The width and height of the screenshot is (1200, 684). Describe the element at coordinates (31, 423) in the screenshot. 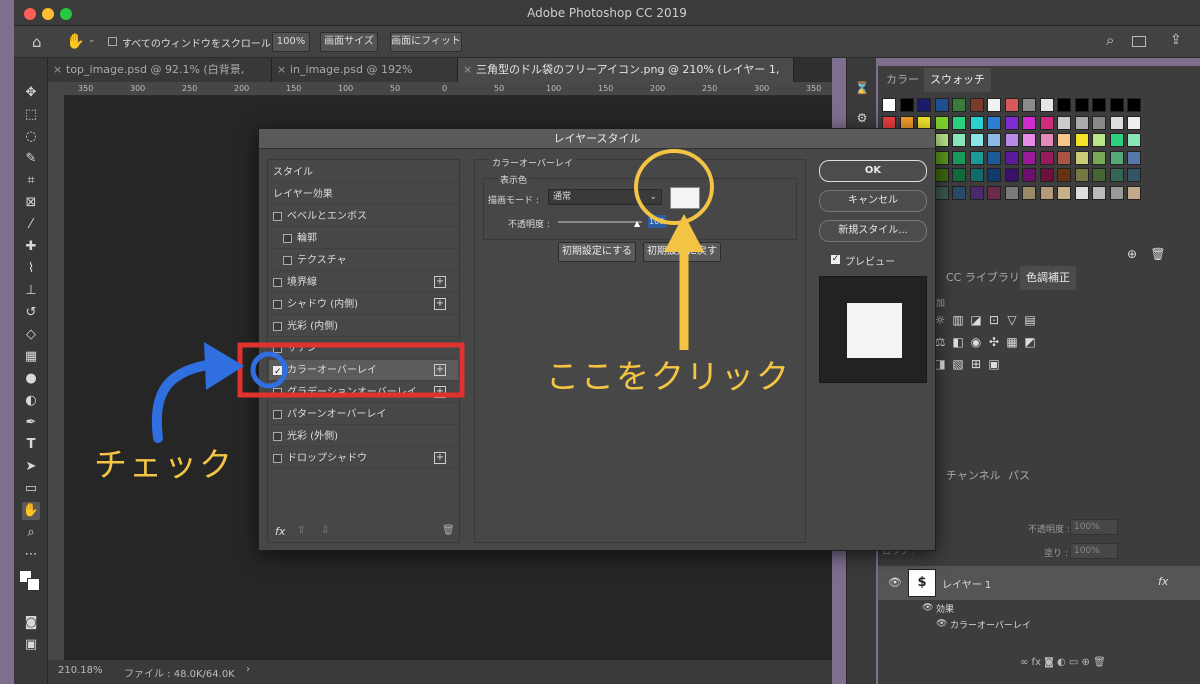

I see `pen-tool-icon: ✒` at that location.